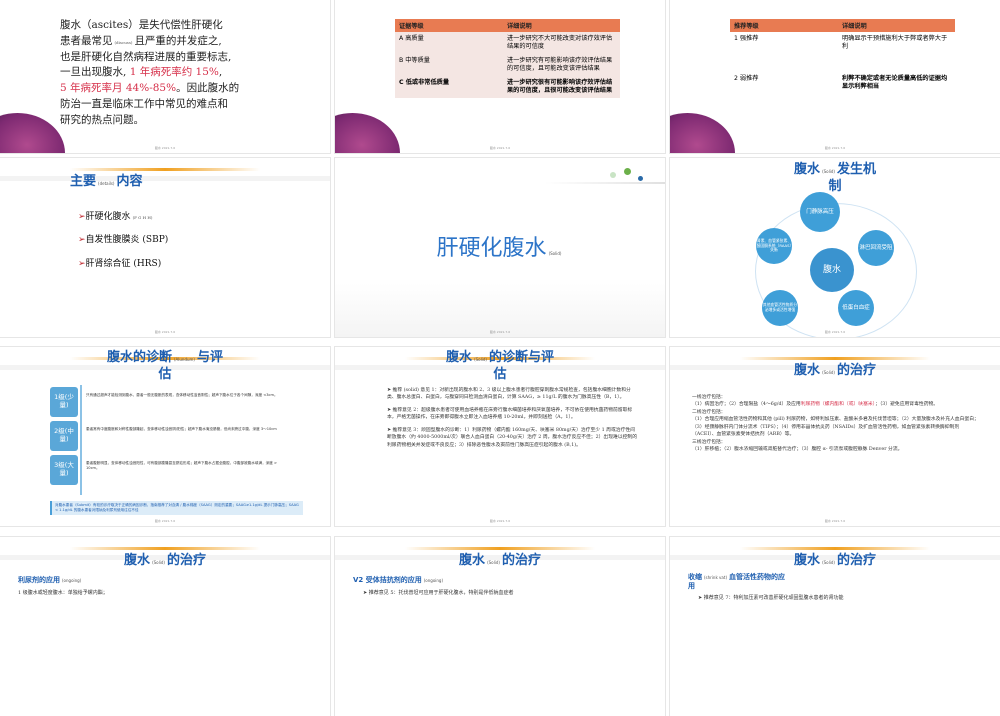 This screenshot has width=1000, height=716. What do you see at coordinates (184, 359) in the screenshot?
I see `title-small-note: (Alundum)` at bounding box center [184, 359].